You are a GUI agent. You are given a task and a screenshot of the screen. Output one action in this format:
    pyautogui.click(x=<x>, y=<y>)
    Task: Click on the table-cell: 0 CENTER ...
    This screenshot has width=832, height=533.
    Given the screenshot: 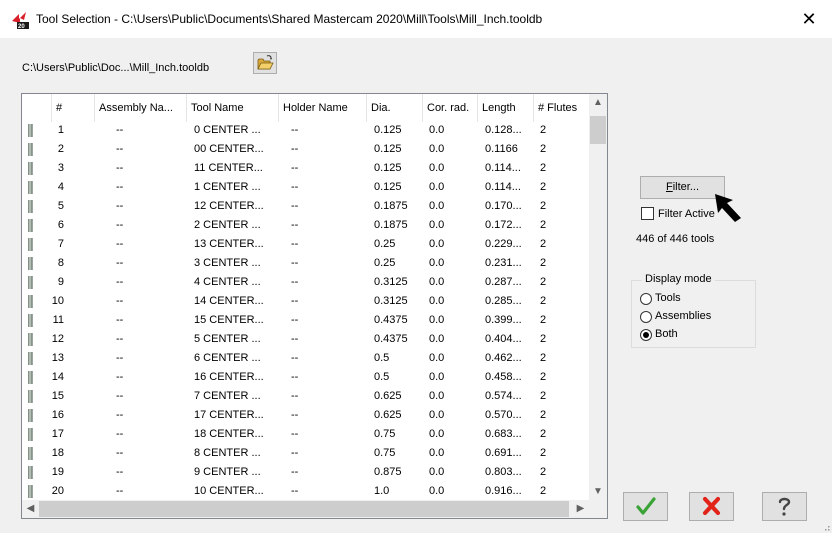 What is the action you would take?
    pyautogui.click(x=227, y=130)
    